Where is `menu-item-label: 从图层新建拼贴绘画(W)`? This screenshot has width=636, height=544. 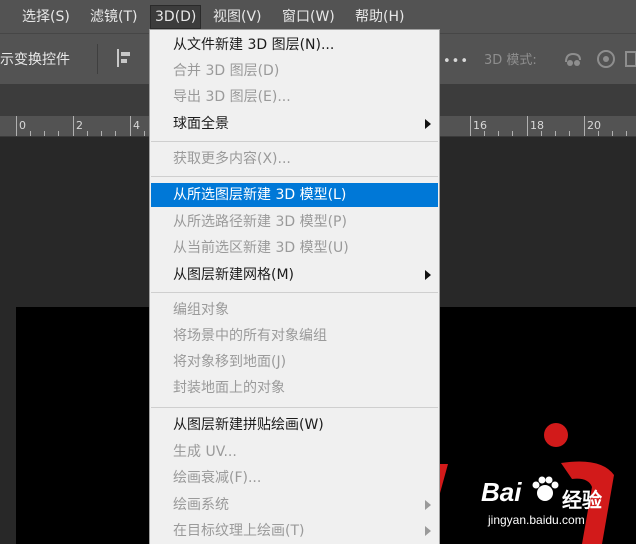 menu-item-label: 从图层新建拼贴绘画(W) is located at coordinates (248, 425).